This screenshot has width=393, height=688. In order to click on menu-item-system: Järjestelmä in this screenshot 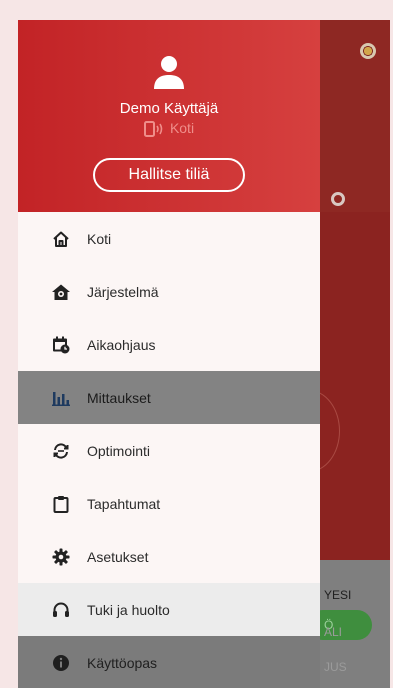, I will do `click(169, 291)`.